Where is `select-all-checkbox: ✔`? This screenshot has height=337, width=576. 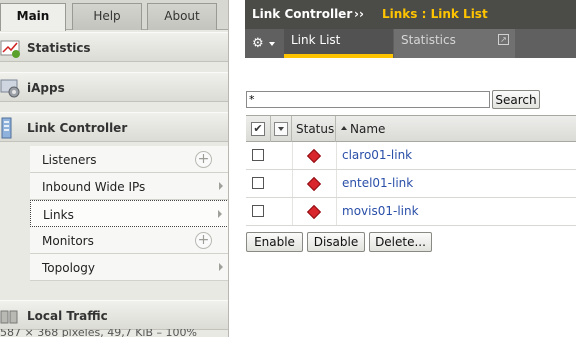
select-all-checkbox: ✔ is located at coordinates (258, 129).